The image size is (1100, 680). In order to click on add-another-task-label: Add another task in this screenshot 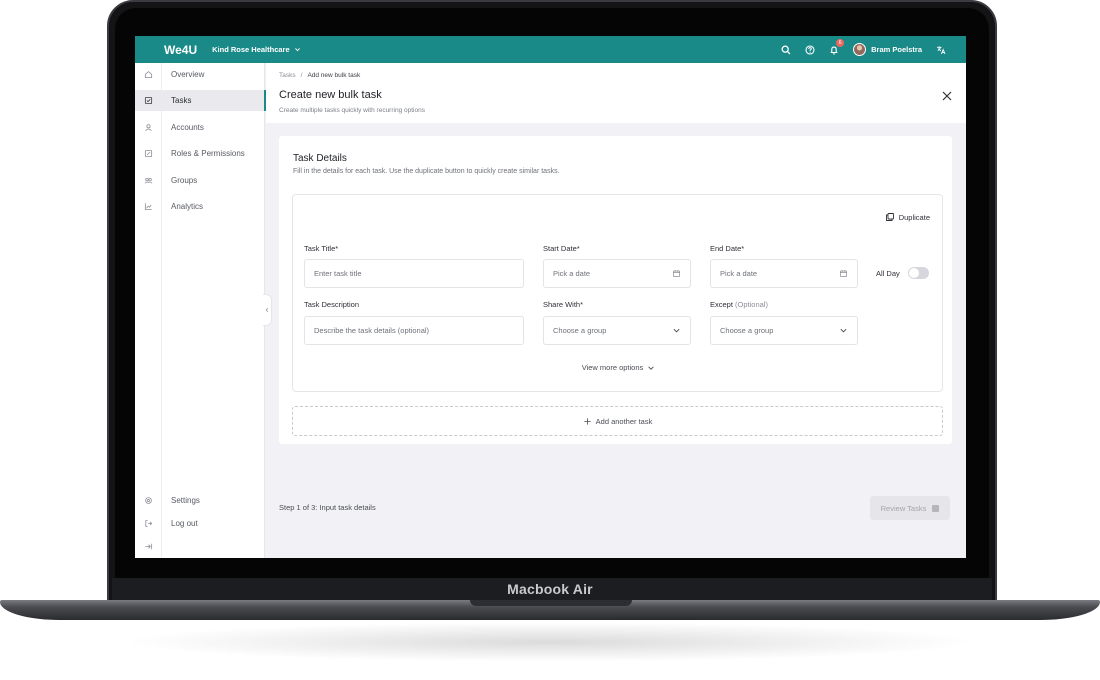, I will do `click(624, 421)`.